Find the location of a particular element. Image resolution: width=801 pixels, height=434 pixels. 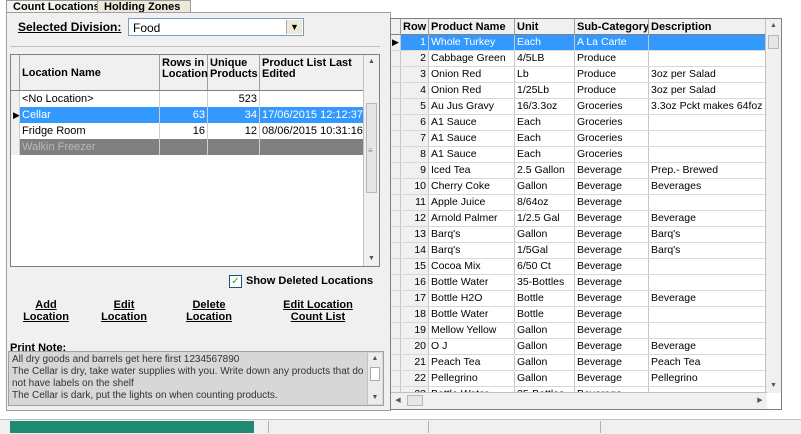

product-row: 7 A1 Sauce Each Groceries is located at coordinates (579, 139).